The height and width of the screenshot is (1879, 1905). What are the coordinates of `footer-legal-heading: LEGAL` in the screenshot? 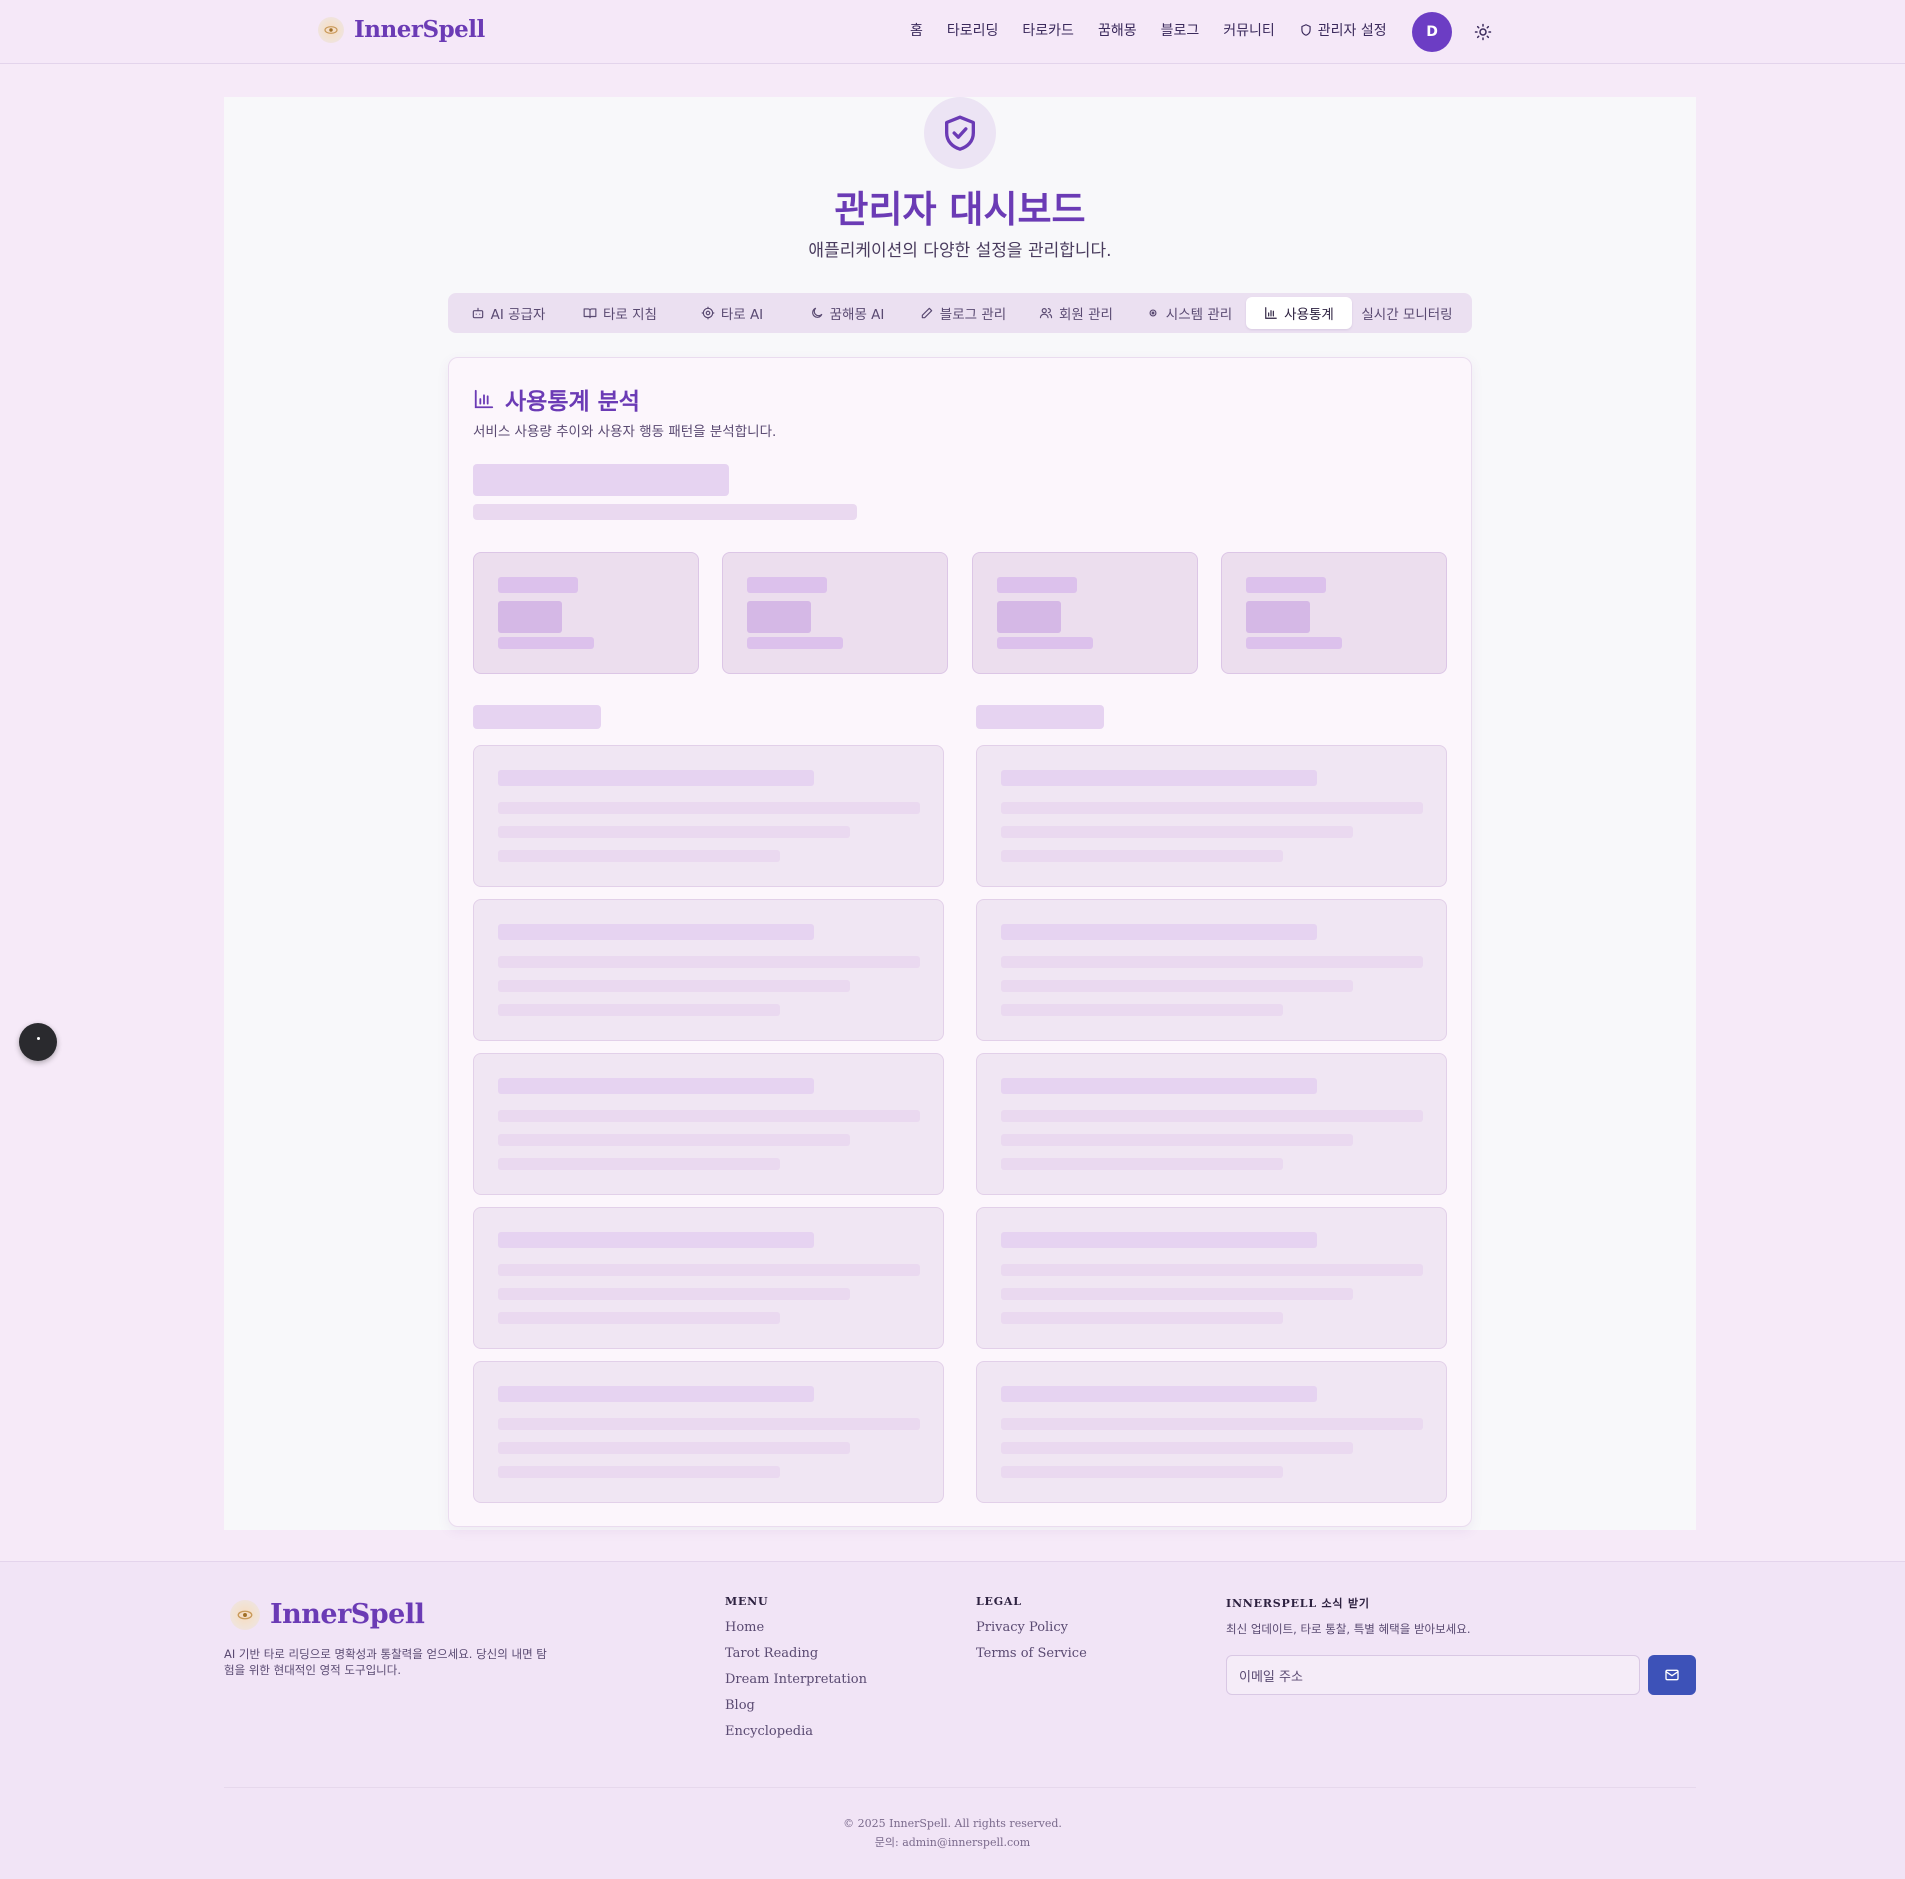 It's located at (999, 1601).